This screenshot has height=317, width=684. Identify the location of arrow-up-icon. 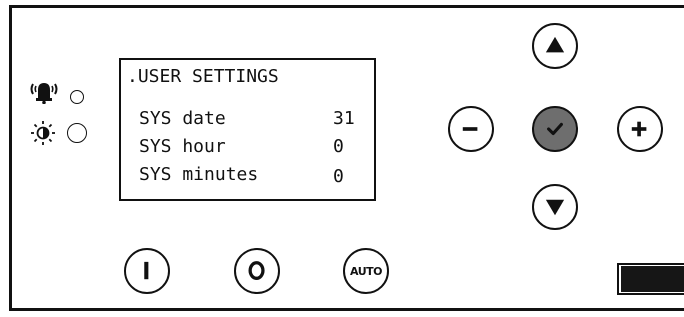
(555, 44).